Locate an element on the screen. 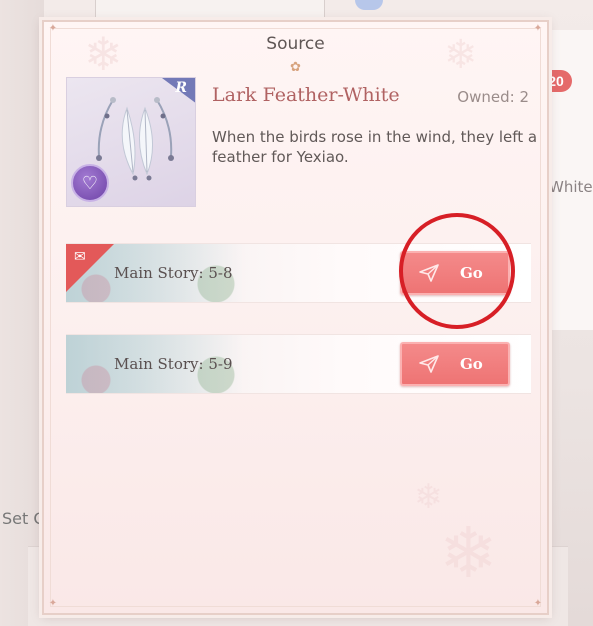 This screenshot has width=593, height=626. owned-count: Owned: 2 is located at coordinates (493, 97).